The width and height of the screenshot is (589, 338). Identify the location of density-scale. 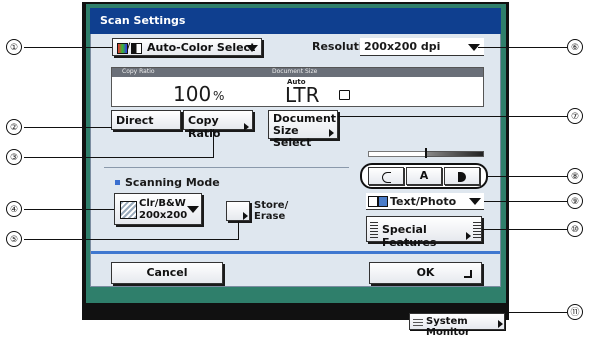
(426, 154).